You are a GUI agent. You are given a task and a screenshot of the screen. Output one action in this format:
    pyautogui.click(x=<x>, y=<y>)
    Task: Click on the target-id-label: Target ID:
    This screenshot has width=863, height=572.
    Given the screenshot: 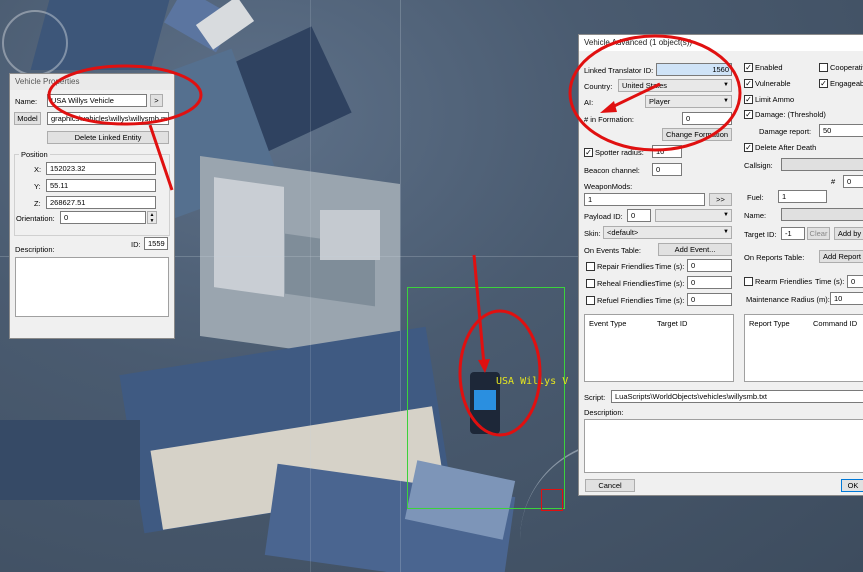 What is the action you would take?
    pyautogui.click(x=760, y=234)
    